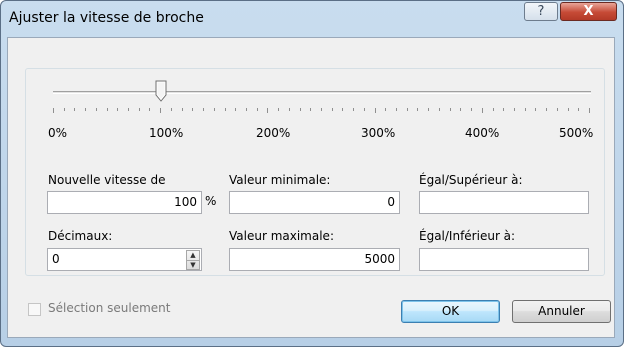 The image size is (626, 351). What do you see at coordinates (80, 236) in the screenshot?
I see `decimals-label: Décimaux:` at bounding box center [80, 236].